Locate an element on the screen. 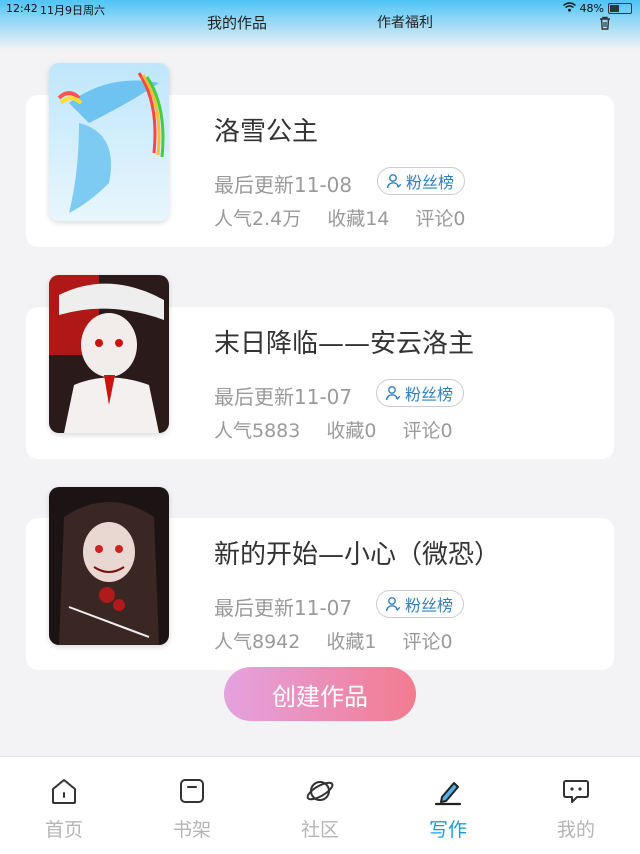 The width and height of the screenshot is (640, 854). chat-bubble-icon is located at coordinates (576, 791).